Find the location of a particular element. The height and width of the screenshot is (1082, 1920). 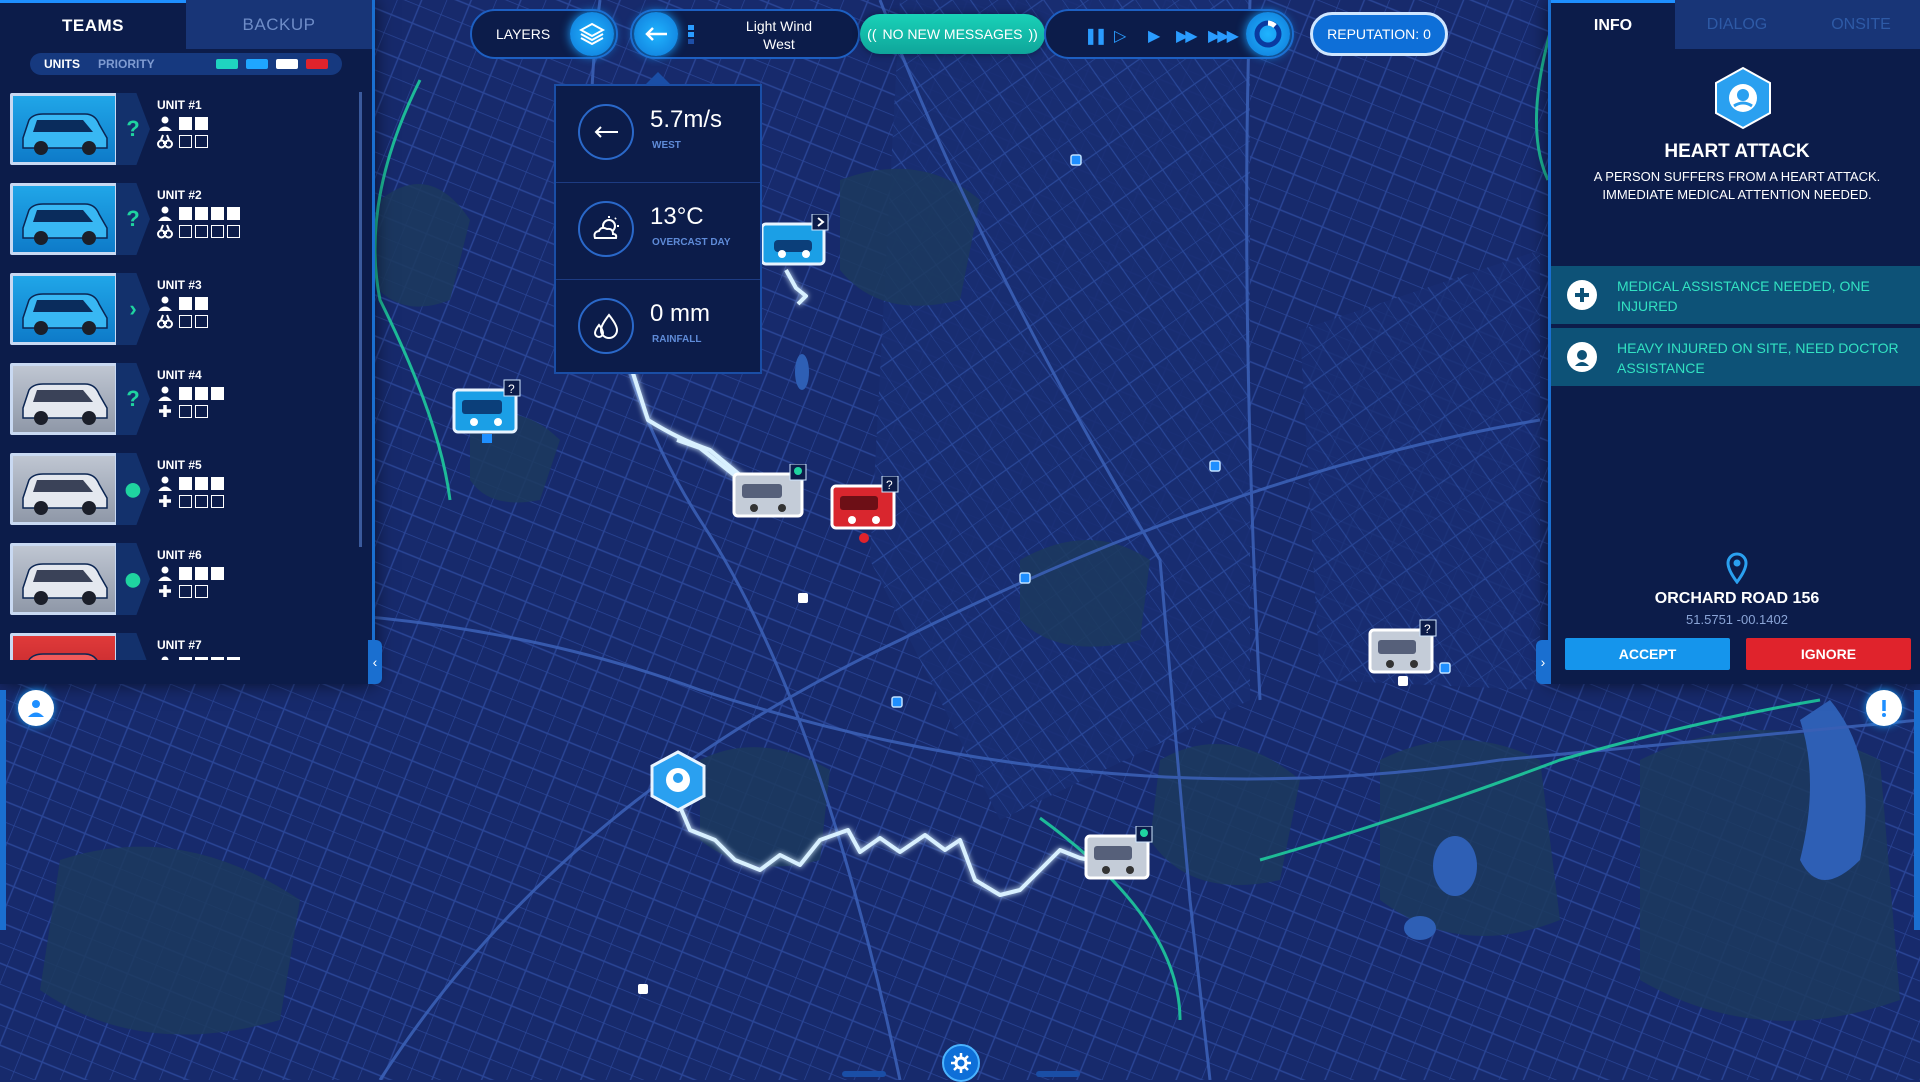

incident-heart-attack-marker is located at coordinates (678, 785).